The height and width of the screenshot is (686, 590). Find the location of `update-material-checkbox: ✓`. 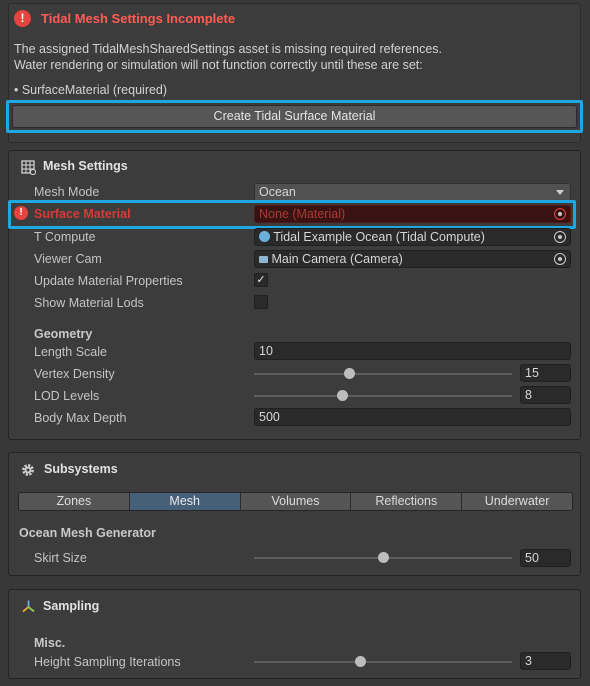

update-material-checkbox: ✓ is located at coordinates (261, 280).